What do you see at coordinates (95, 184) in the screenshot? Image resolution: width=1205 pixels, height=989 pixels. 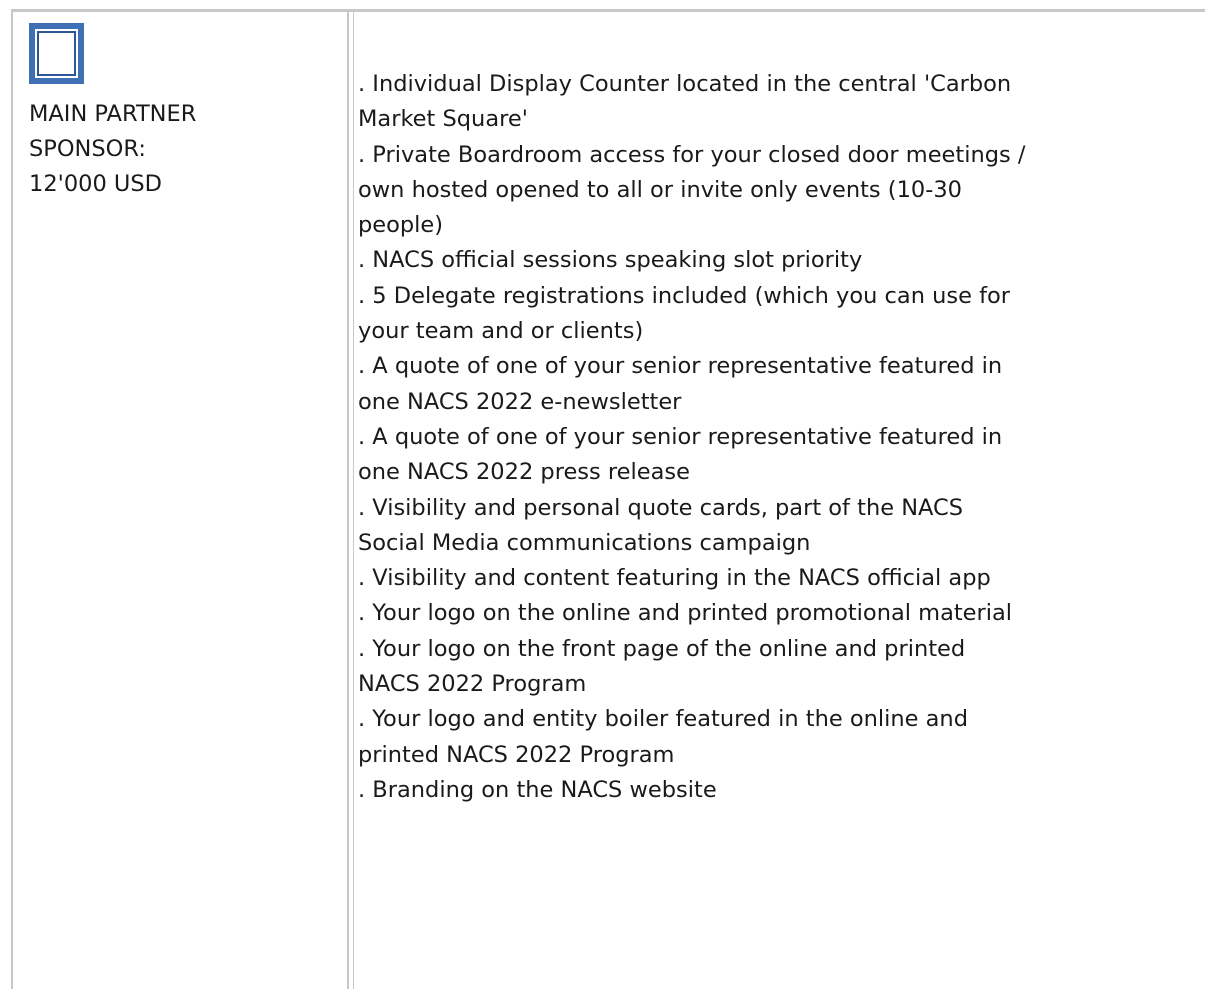 I see `tier-line-price: 12'000 USD` at bounding box center [95, 184].